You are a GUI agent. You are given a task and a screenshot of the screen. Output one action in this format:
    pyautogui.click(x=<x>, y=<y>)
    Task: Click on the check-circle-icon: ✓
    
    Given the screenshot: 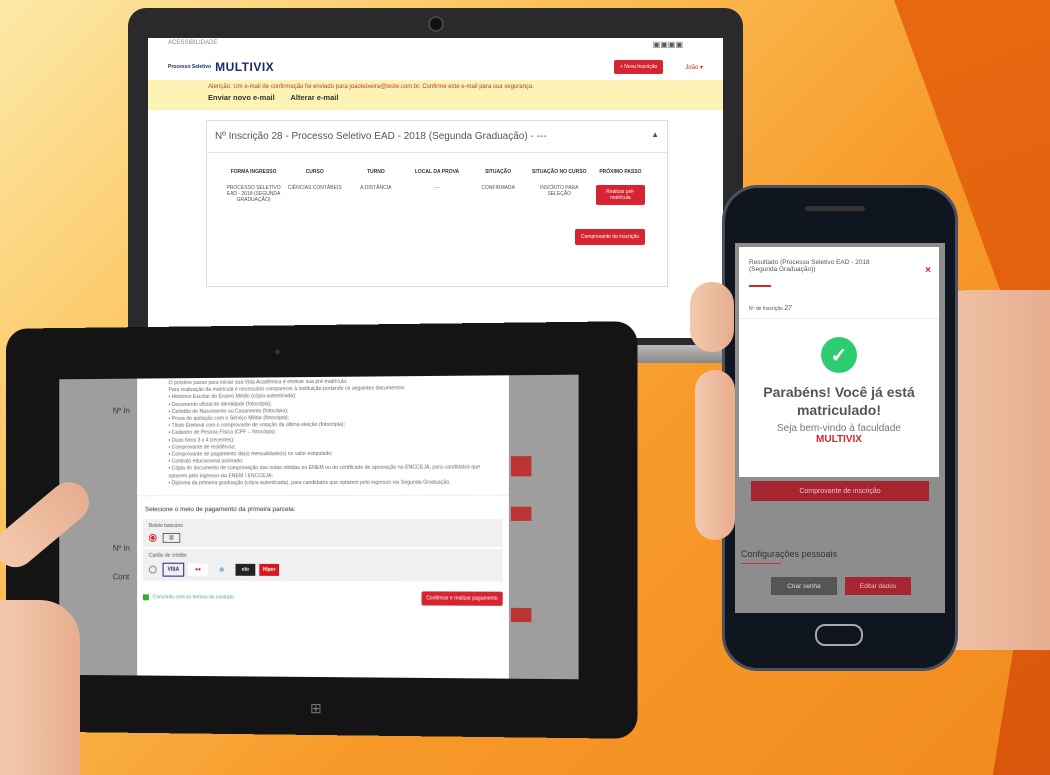 What is the action you would take?
    pyautogui.click(x=839, y=355)
    